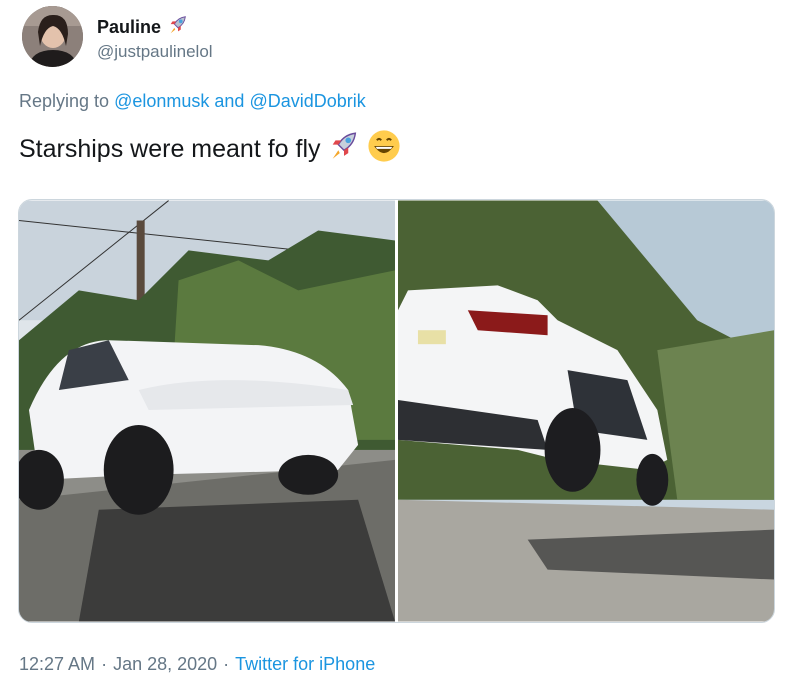  What do you see at coordinates (161, 101) in the screenshot?
I see `mention-link-1: @elonmusk` at bounding box center [161, 101].